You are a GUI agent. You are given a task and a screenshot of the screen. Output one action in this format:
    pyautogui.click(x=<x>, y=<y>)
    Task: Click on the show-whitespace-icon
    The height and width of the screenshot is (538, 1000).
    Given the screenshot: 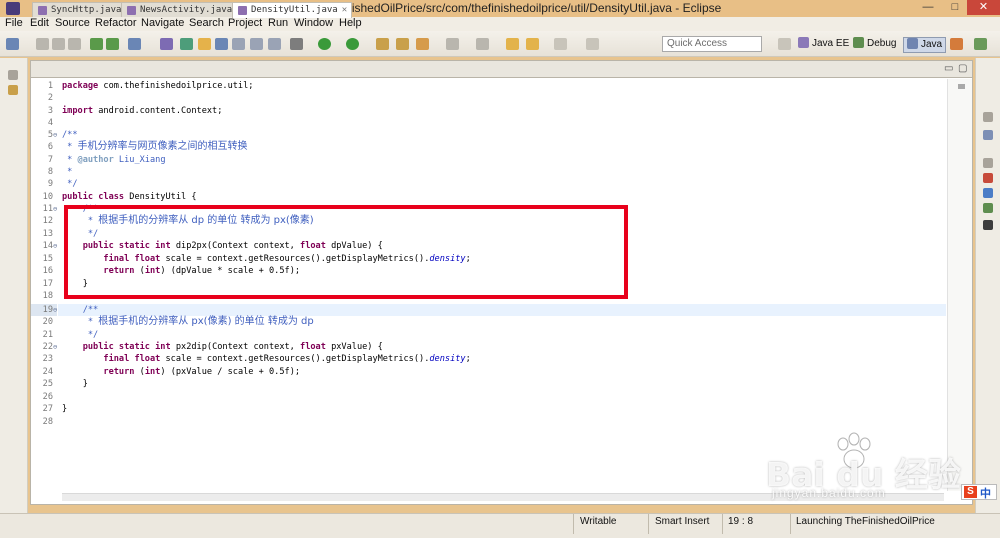 What is the action you would take?
    pyautogui.click(x=256, y=44)
    